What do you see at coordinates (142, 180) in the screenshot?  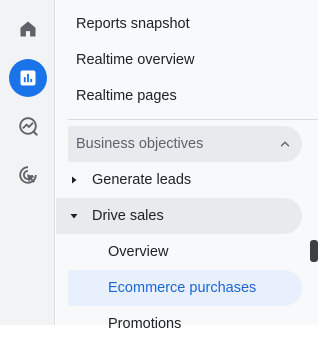 I see `nav-group-label: Generate leads` at bounding box center [142, 180].